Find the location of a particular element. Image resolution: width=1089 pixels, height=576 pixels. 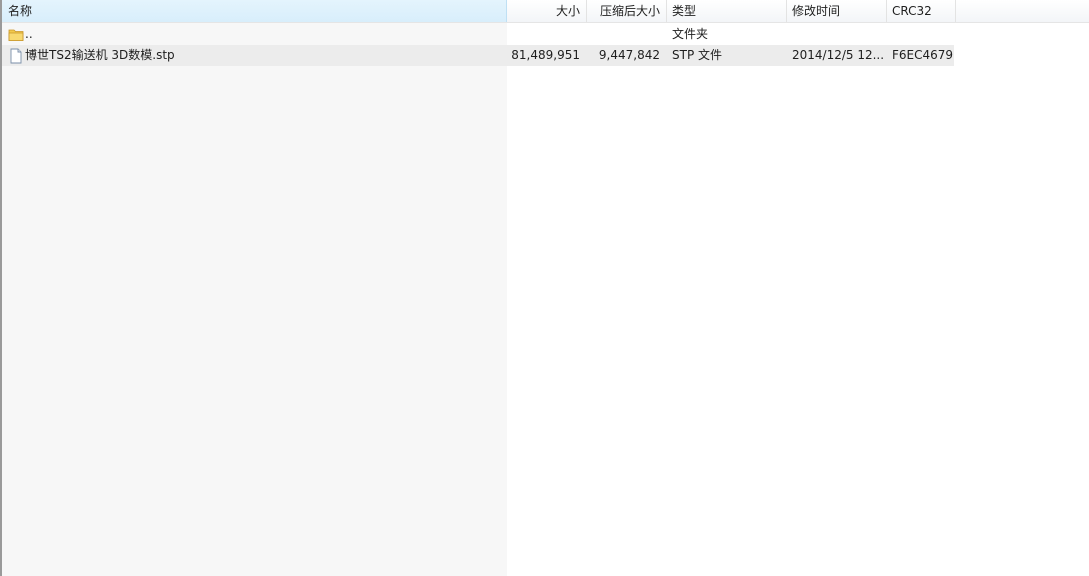

column-header-modified-label: 修改时间 is located at coordinates (816, 11).